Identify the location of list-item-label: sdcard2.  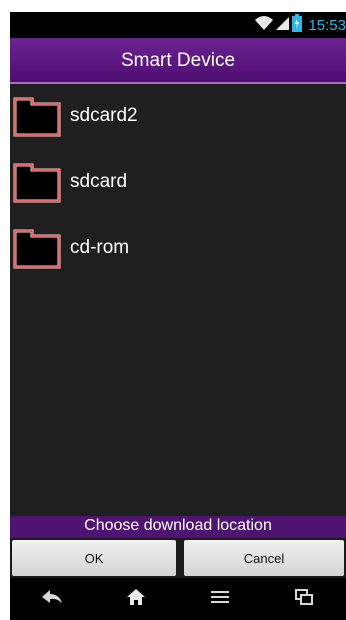
(104, 115).